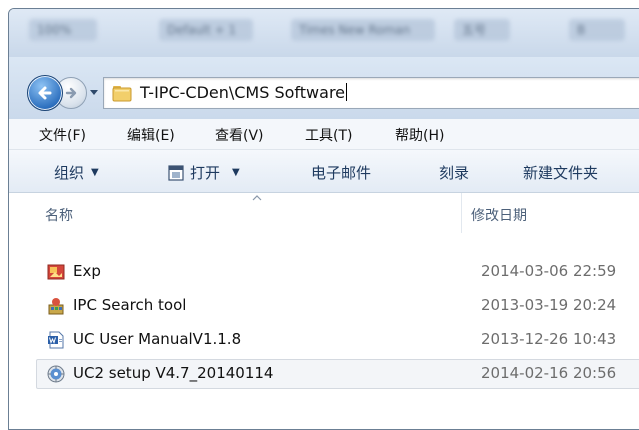 The image size is (639, 430). I want to click on organize-button: 组织 ▼, so click(76, 172).